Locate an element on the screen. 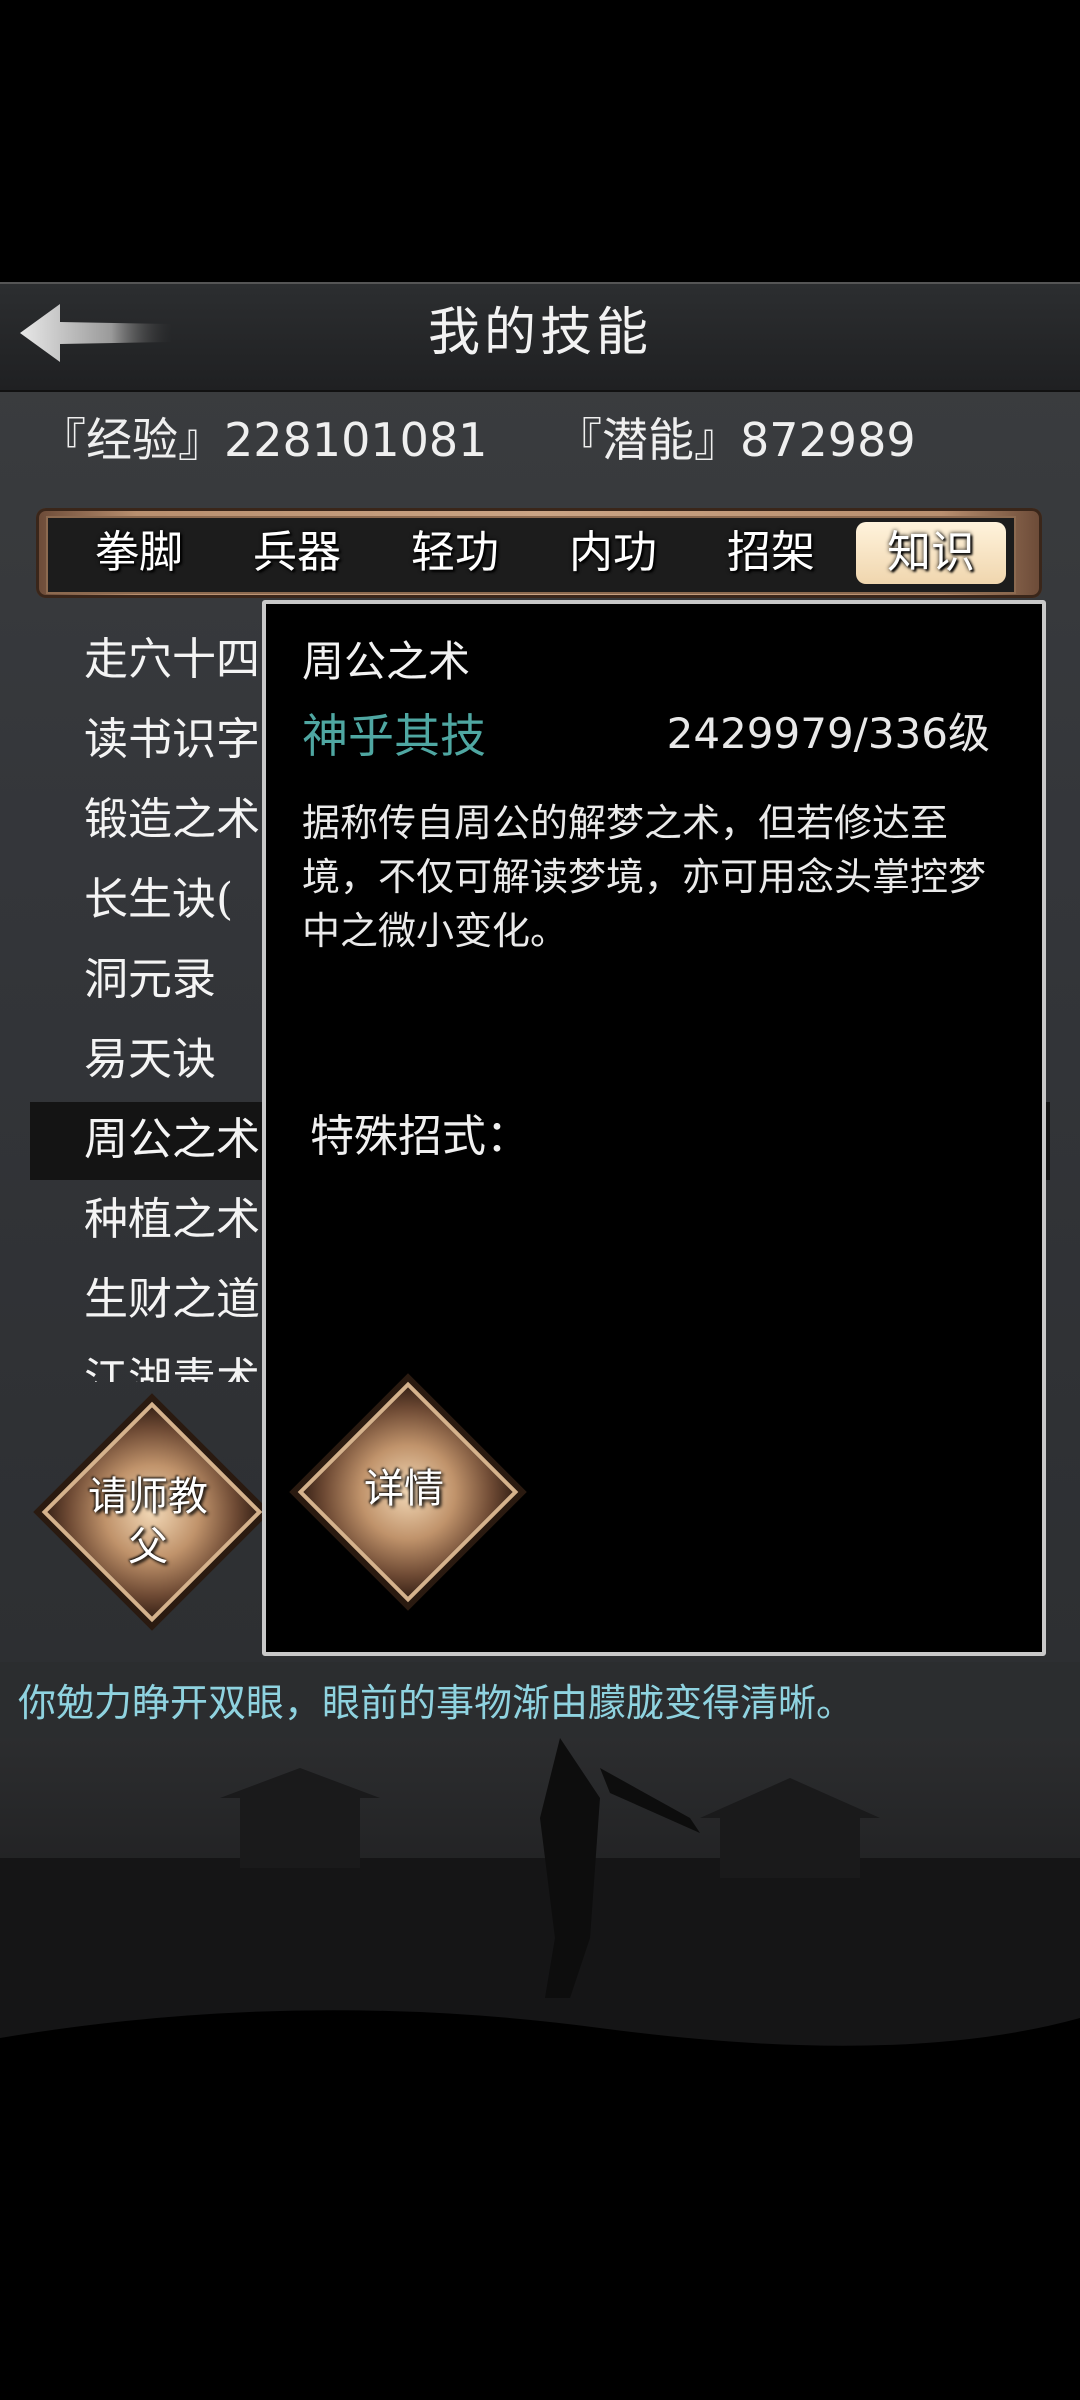 Image resolution: width=1080 pixels, height=2400 pixels. list-item-selected: 周公之术 is located at coordinates (172, 1140).